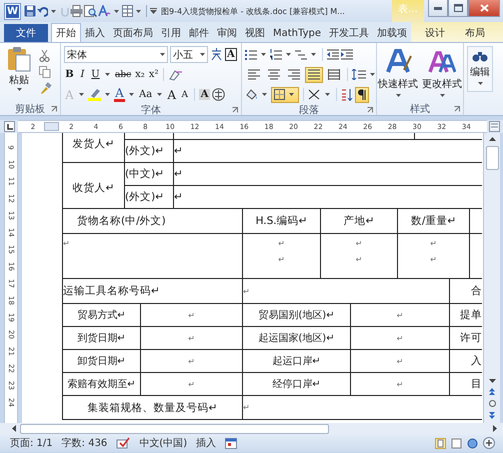 The image size is (503, 453). What do you see at coordinates (94, 147) in the screenshot?
I see `table-cell: 发货人↵` at bounding box center [94, 147].